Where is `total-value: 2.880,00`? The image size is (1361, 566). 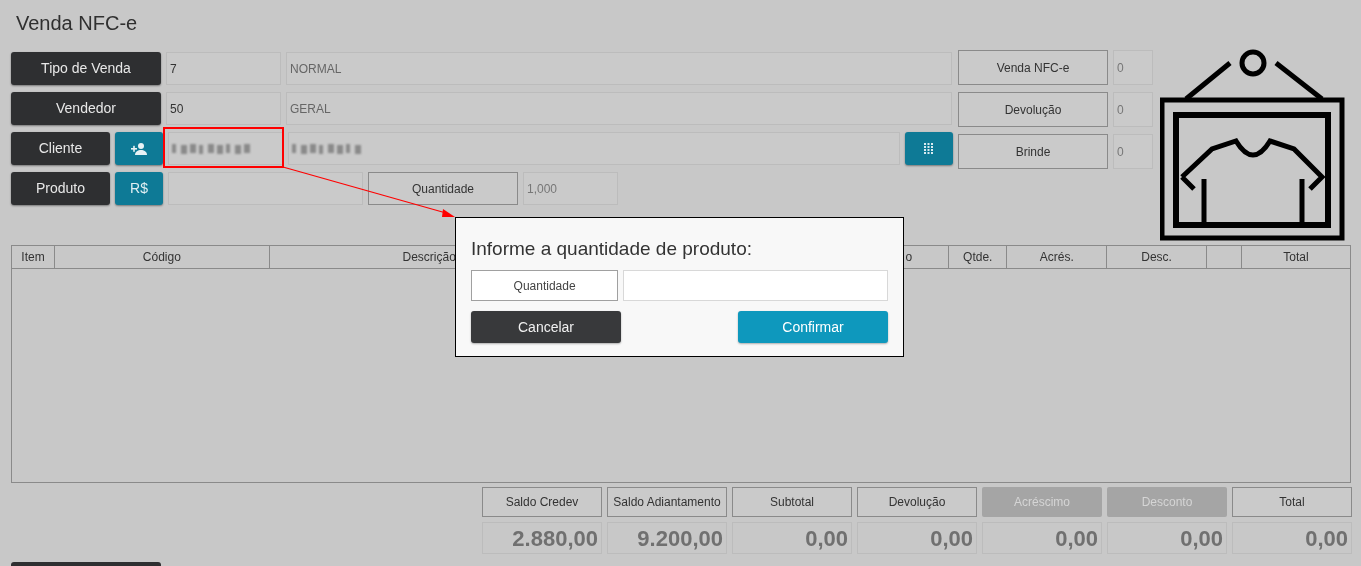 total-value: 2.880,00 is located at coordinates (542, 538).